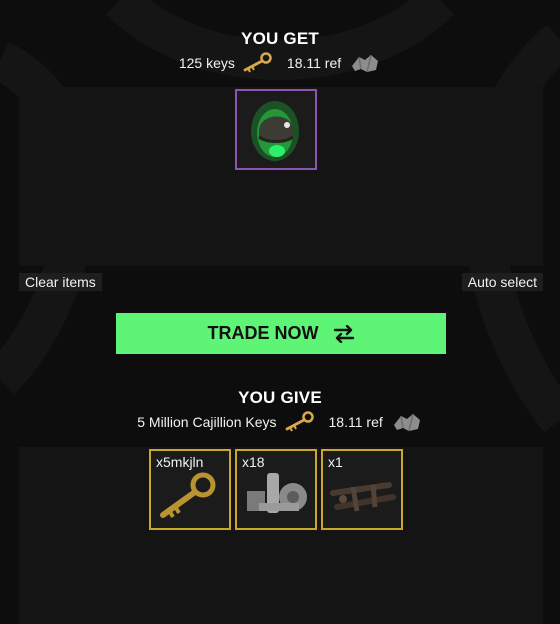 Image resolution: width=560 pixels, height=624 pixels. I want to click on you-give-title: YOU GIVE, so click(280, 397).